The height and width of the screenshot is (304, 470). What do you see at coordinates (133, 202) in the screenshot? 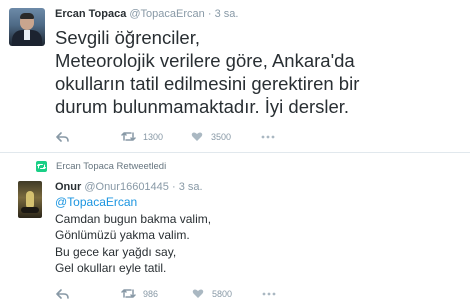
I see `mention-link: @TopacaErcan` at bounding box center [133, 202].